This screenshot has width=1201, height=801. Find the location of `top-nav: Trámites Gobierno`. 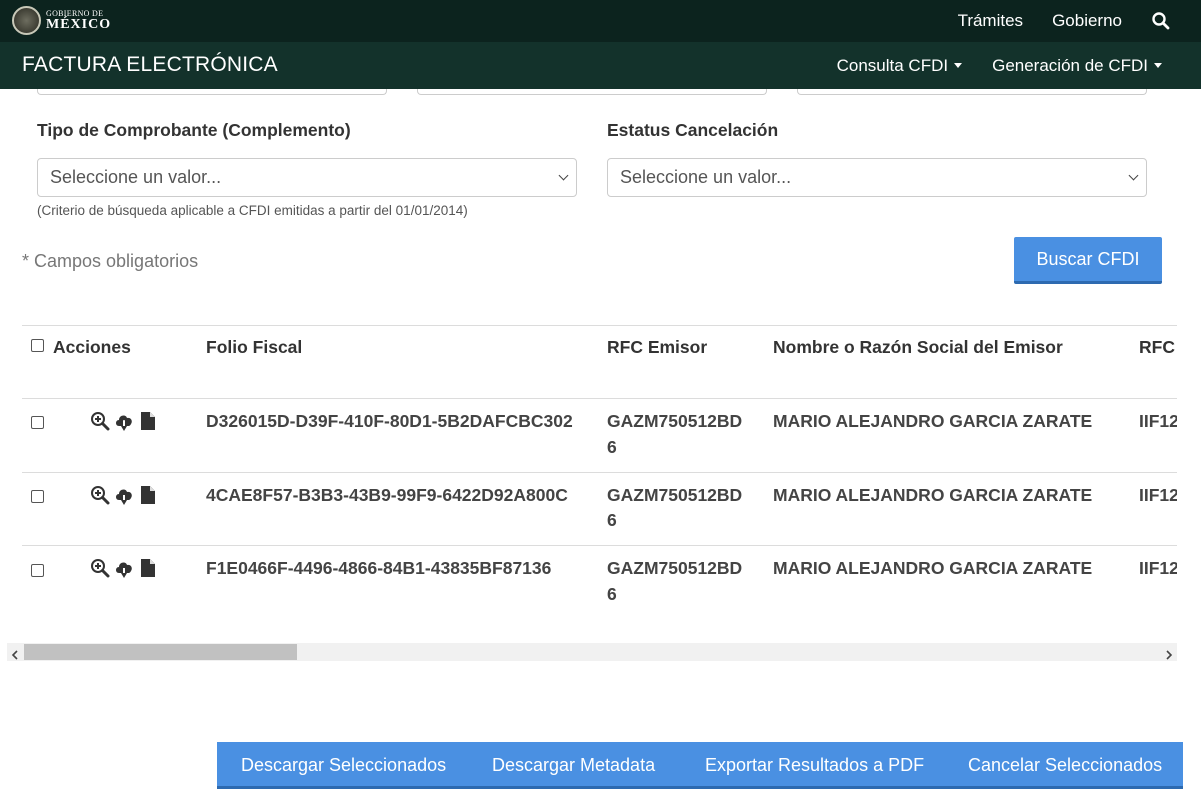

top-nav: Trámites Gobierno is located at coordinates (1064, 21).